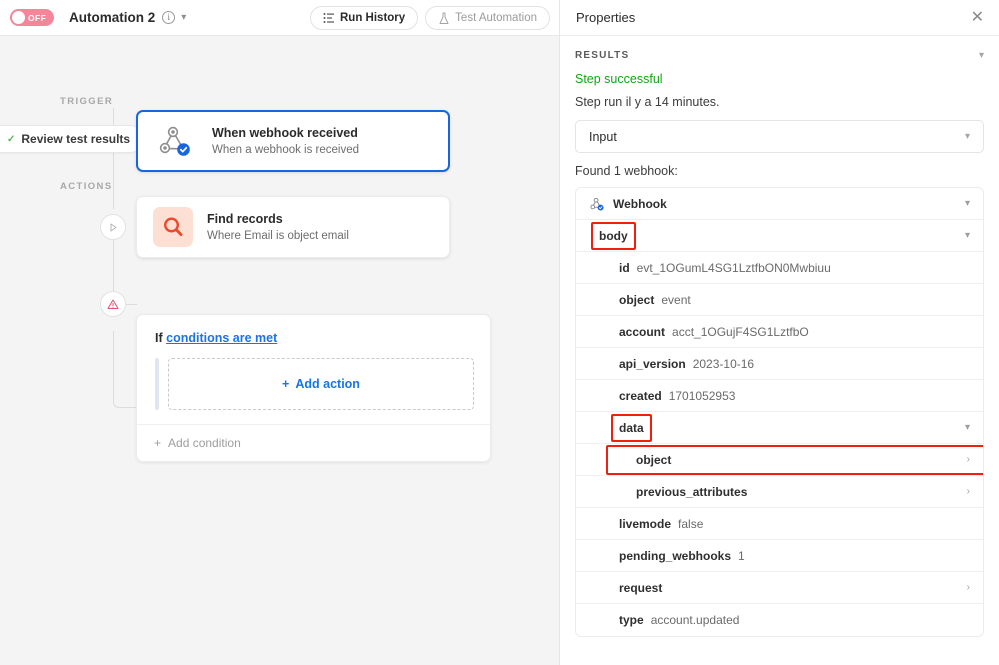 This screenshot has height=665, width=999. What do you see at coordinates (626, 171) in the screenshot?
I see `found-webhook-text: Found 1 webhook:` at bounding box center [626, 171].